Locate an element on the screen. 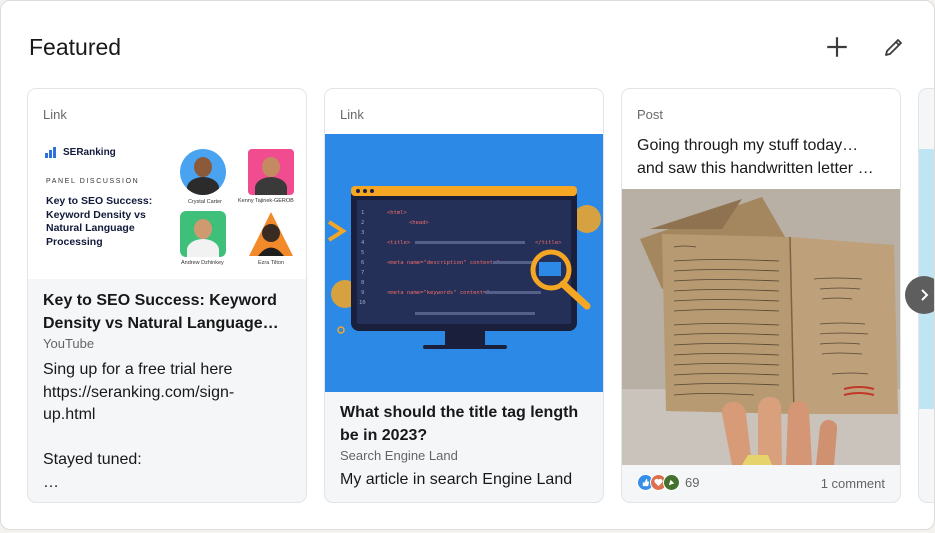 This screenshot has width=935, height=533. chevron-right-icon is located at coordinates (925, 295).